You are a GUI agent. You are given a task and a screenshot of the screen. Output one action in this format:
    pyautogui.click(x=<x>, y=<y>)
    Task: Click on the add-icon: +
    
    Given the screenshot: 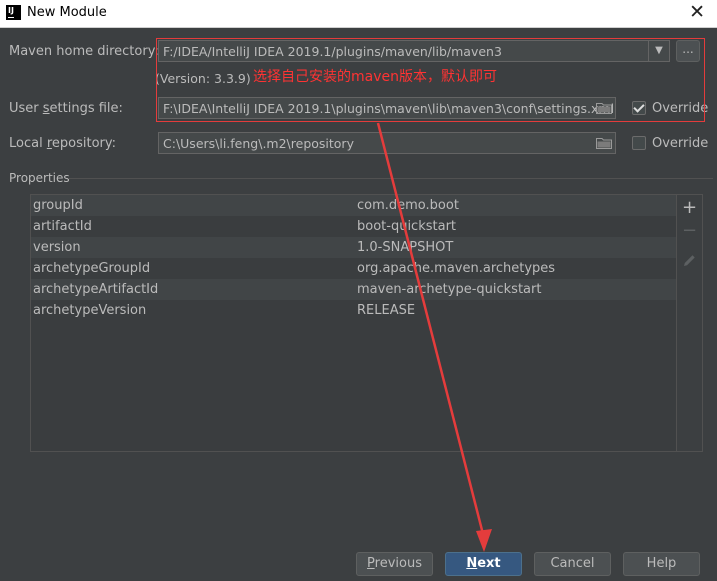 What is the action you would take?
    pyautogui.click(x=689, y=207)
    